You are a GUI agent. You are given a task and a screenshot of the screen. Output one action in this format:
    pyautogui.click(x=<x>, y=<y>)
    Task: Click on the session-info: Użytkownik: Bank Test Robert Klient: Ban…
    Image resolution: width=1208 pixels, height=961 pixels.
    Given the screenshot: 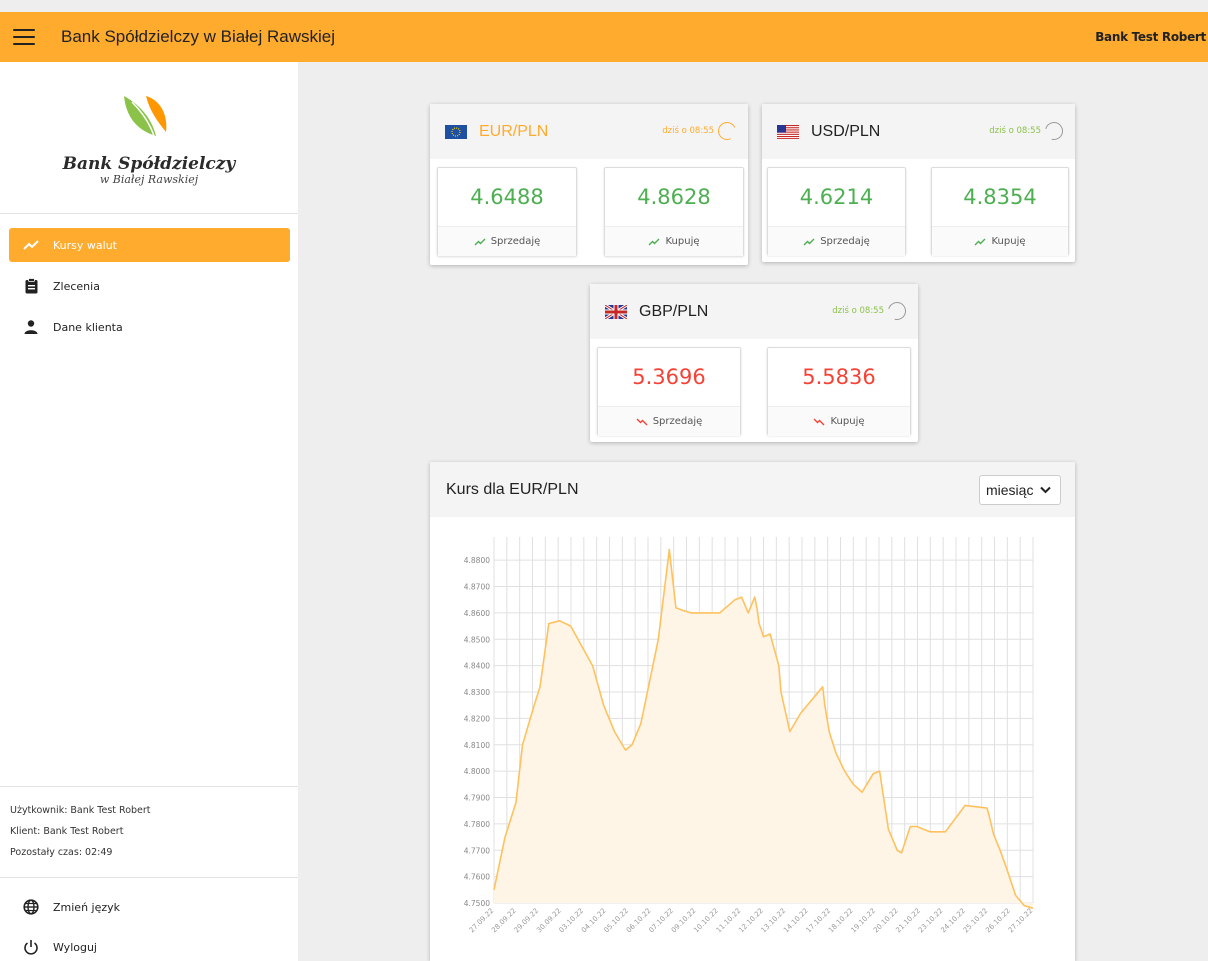 What is the action you would take?
    pyautogui.click(x=149, y=832)
    